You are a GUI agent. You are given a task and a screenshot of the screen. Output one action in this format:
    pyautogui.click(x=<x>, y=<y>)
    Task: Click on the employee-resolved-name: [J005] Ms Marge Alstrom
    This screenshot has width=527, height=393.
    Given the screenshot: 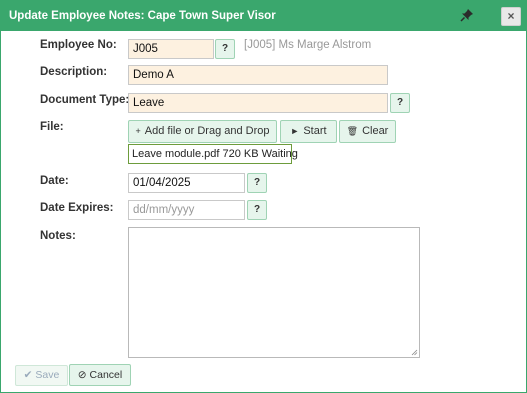 What is the action you would take?
    pyautogui.click(x=308, y=45)
    